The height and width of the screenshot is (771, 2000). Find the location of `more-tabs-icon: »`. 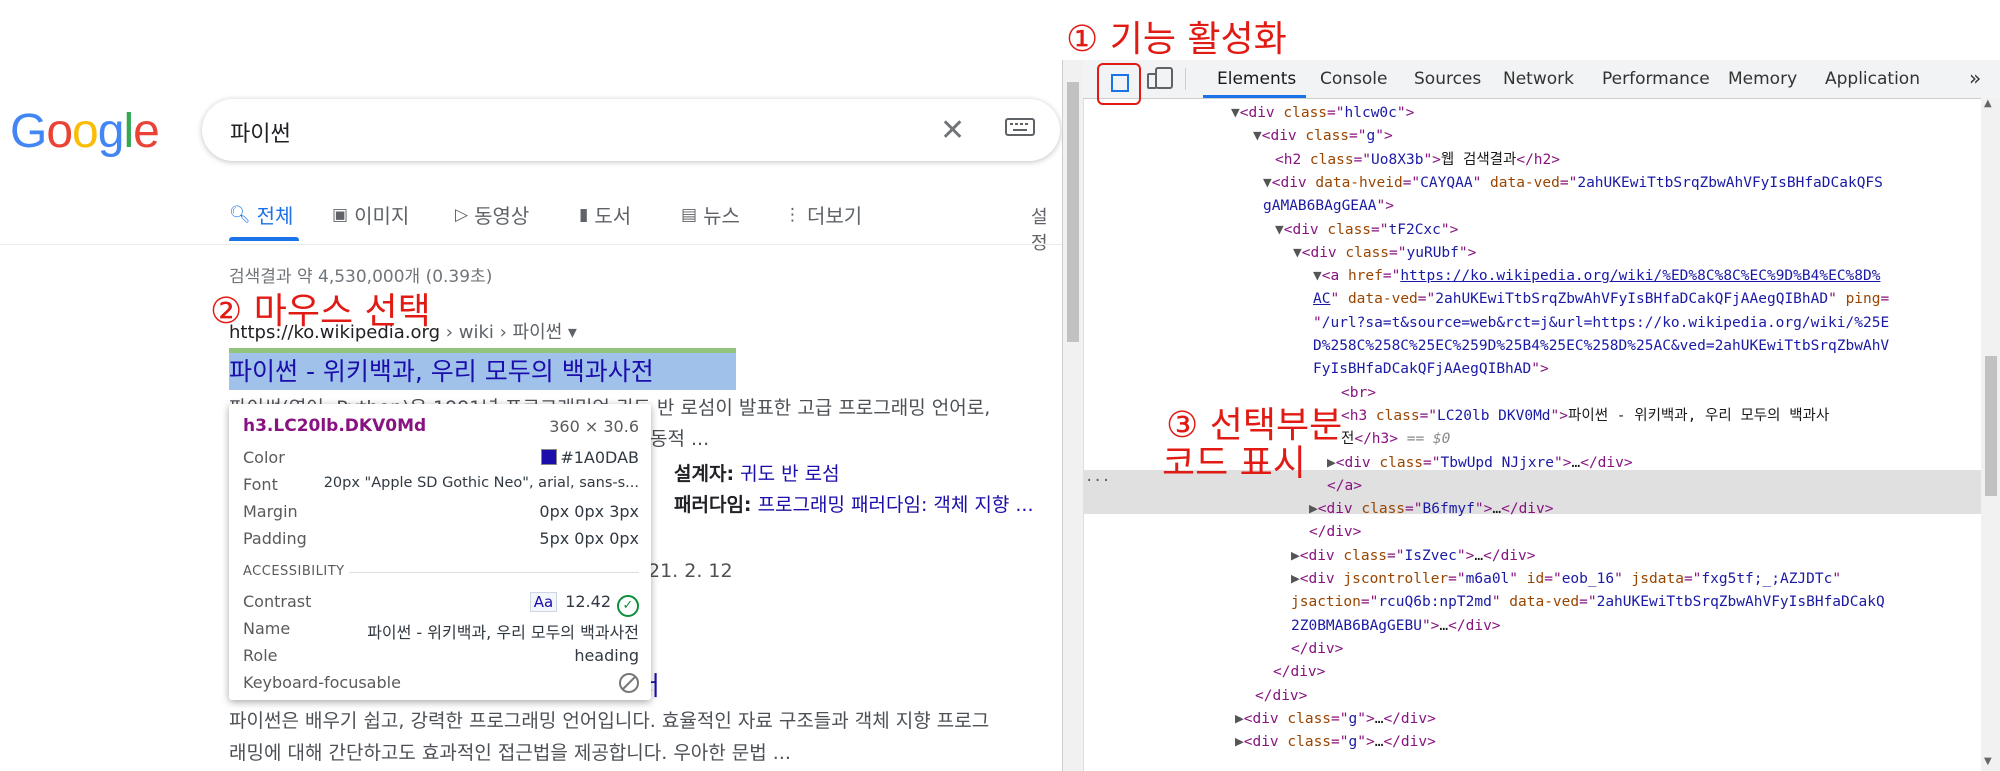

more-tabs-icon: » is located at coordinates (1975, 78).